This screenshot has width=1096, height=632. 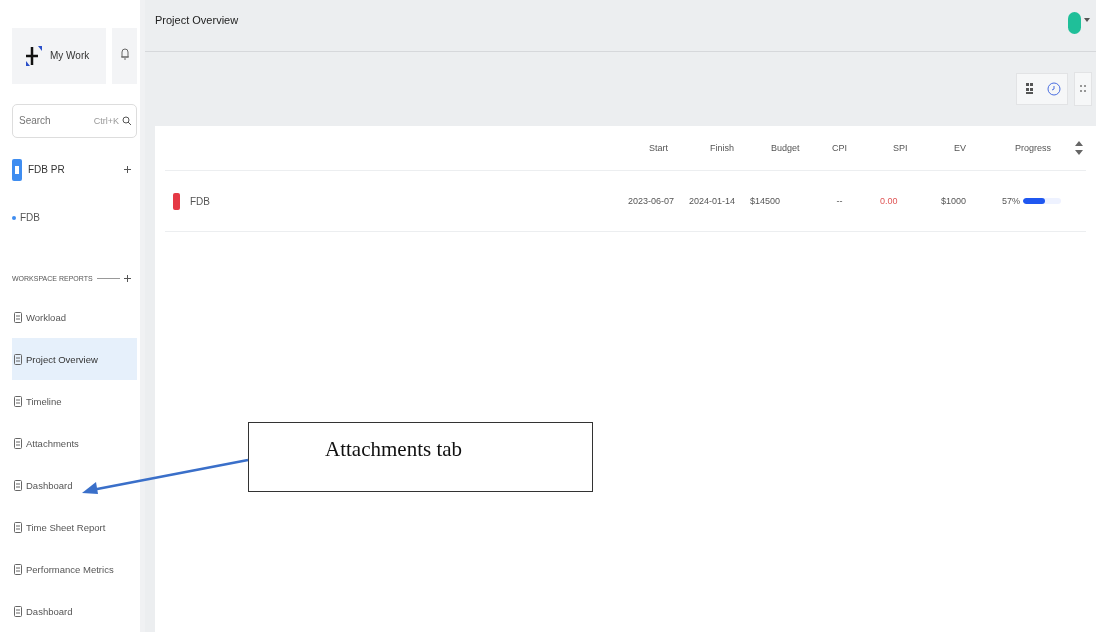 What do you see at coordinates (124, 54) in the screenshot?
I see `bell-icon` at bounding box center [124, 54].